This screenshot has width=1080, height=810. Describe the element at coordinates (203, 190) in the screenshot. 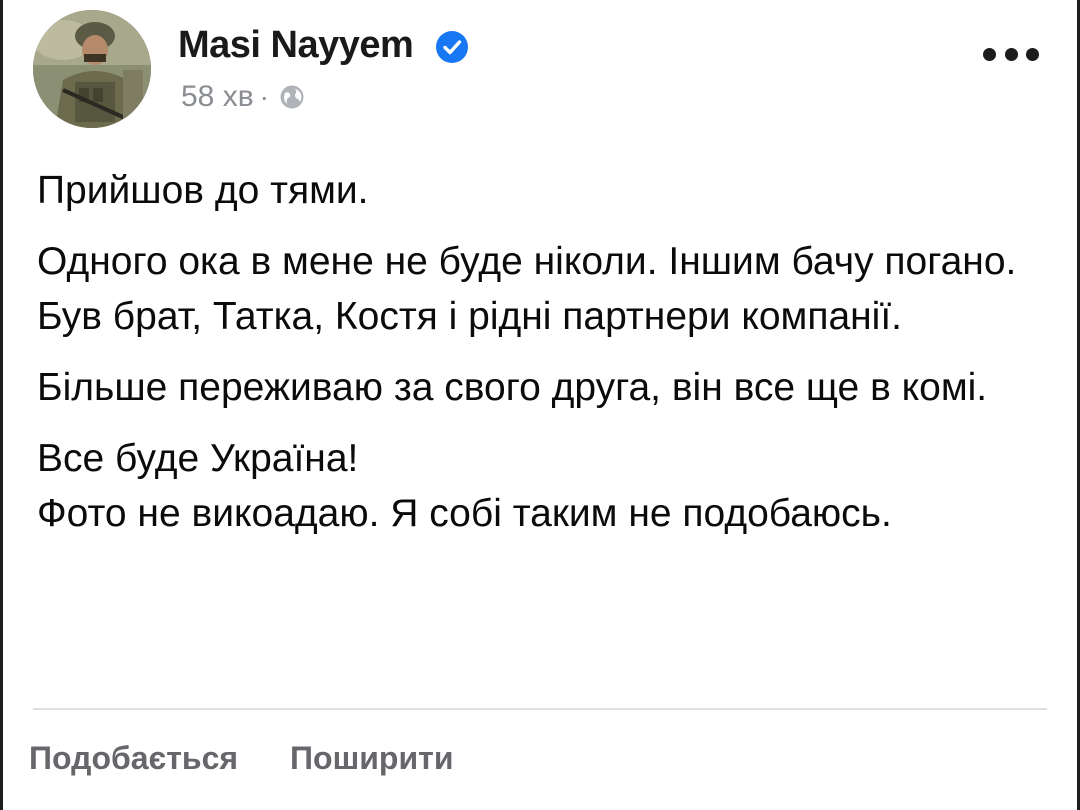

I see `post-paragraph: Прийшов до тями.` at that location.